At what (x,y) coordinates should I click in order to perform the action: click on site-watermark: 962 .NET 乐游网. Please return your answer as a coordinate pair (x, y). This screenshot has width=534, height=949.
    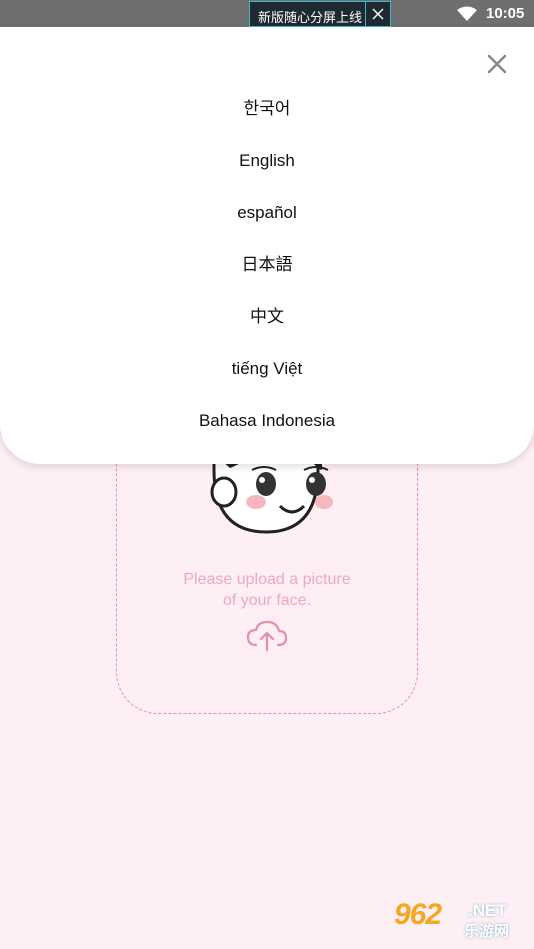
    Looking at the image, I should click on (462, 921).